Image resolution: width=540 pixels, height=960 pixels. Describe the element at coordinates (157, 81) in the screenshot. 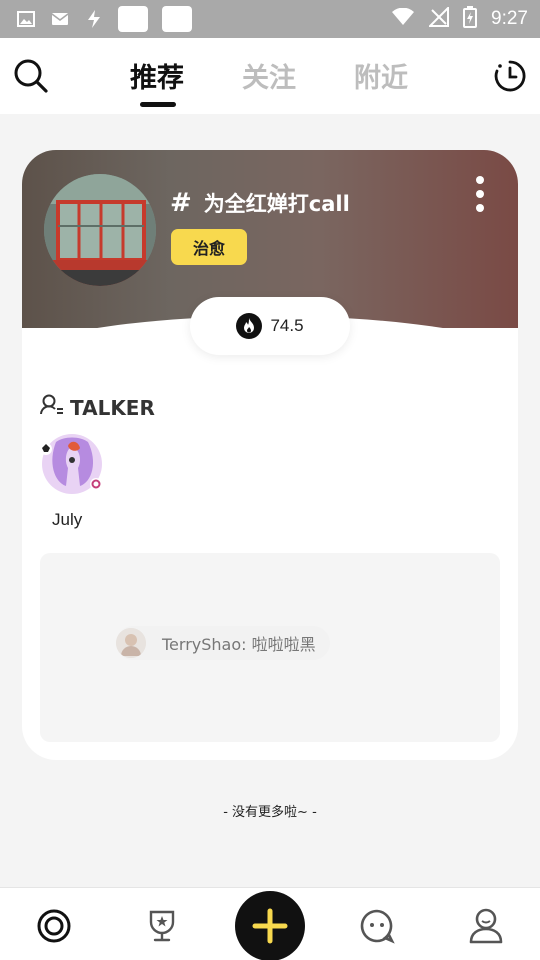

I see `tab-recommend: 推荐` at that location.